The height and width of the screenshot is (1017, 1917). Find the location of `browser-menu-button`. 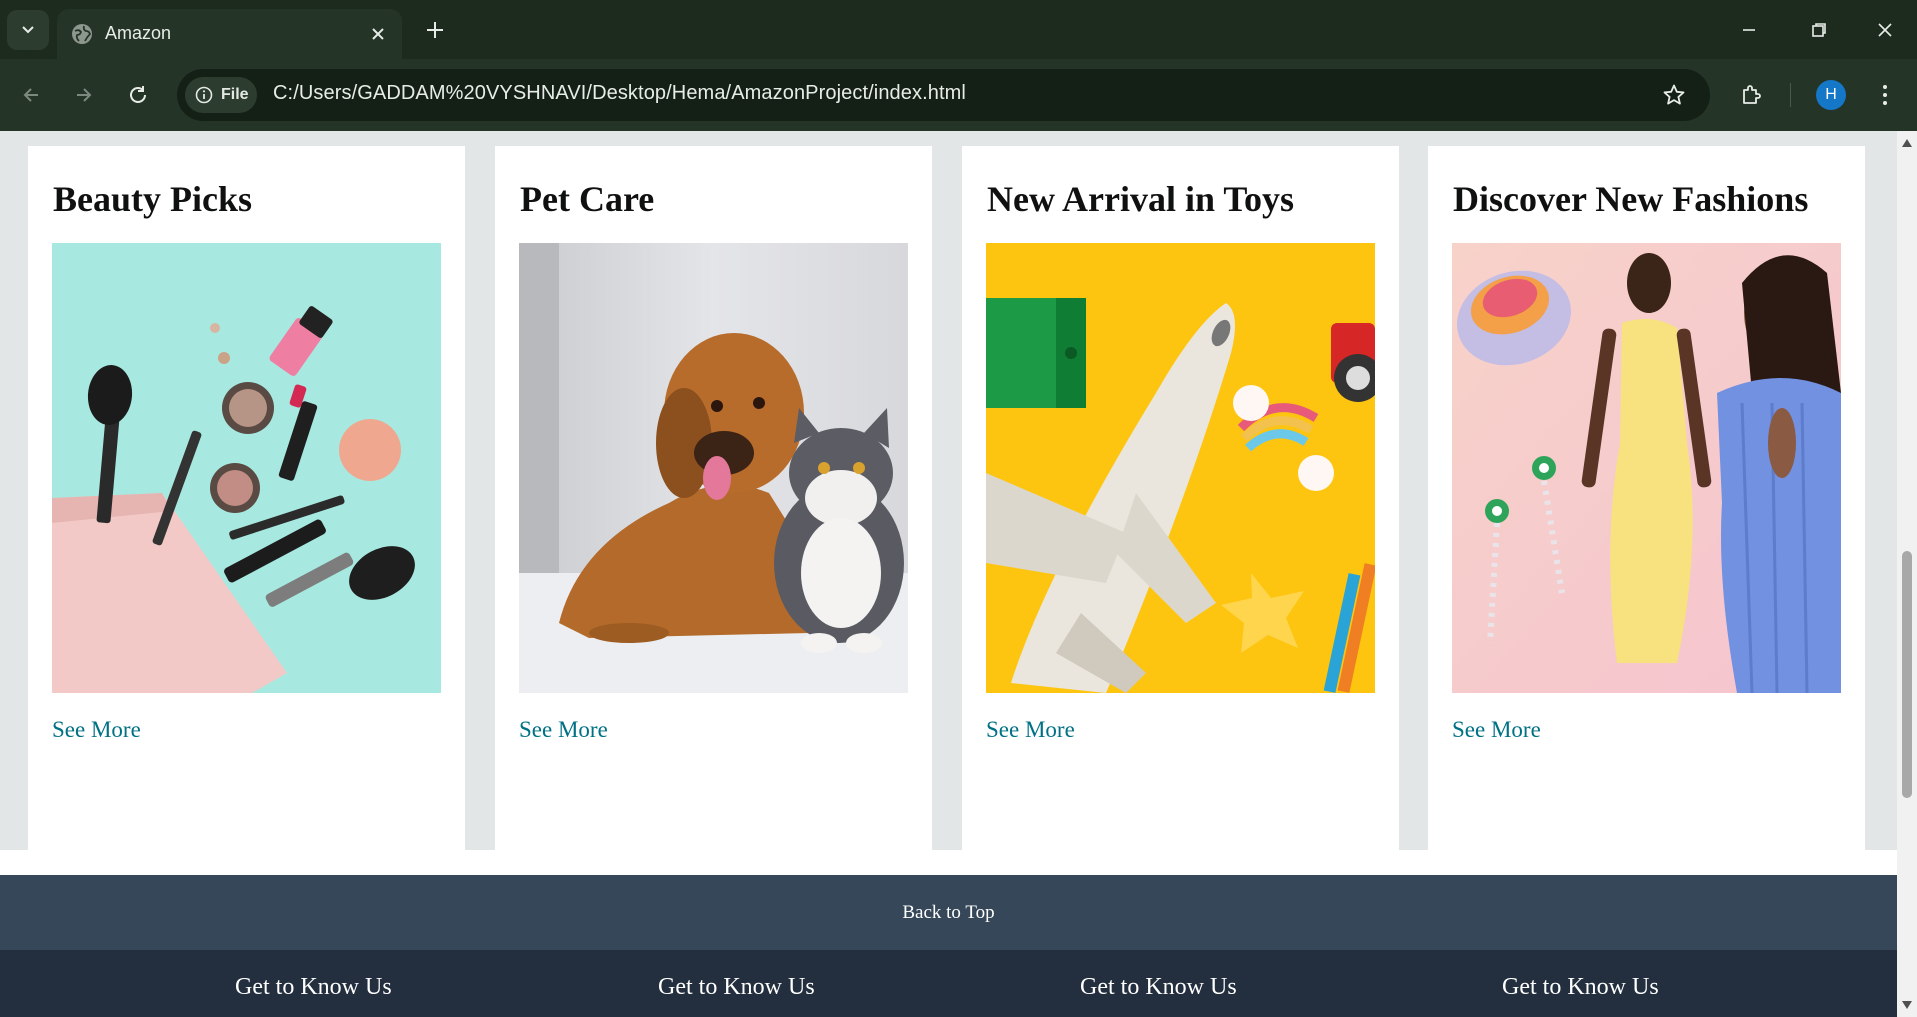

browser-menu-button is located at coordinates (1885, 95).